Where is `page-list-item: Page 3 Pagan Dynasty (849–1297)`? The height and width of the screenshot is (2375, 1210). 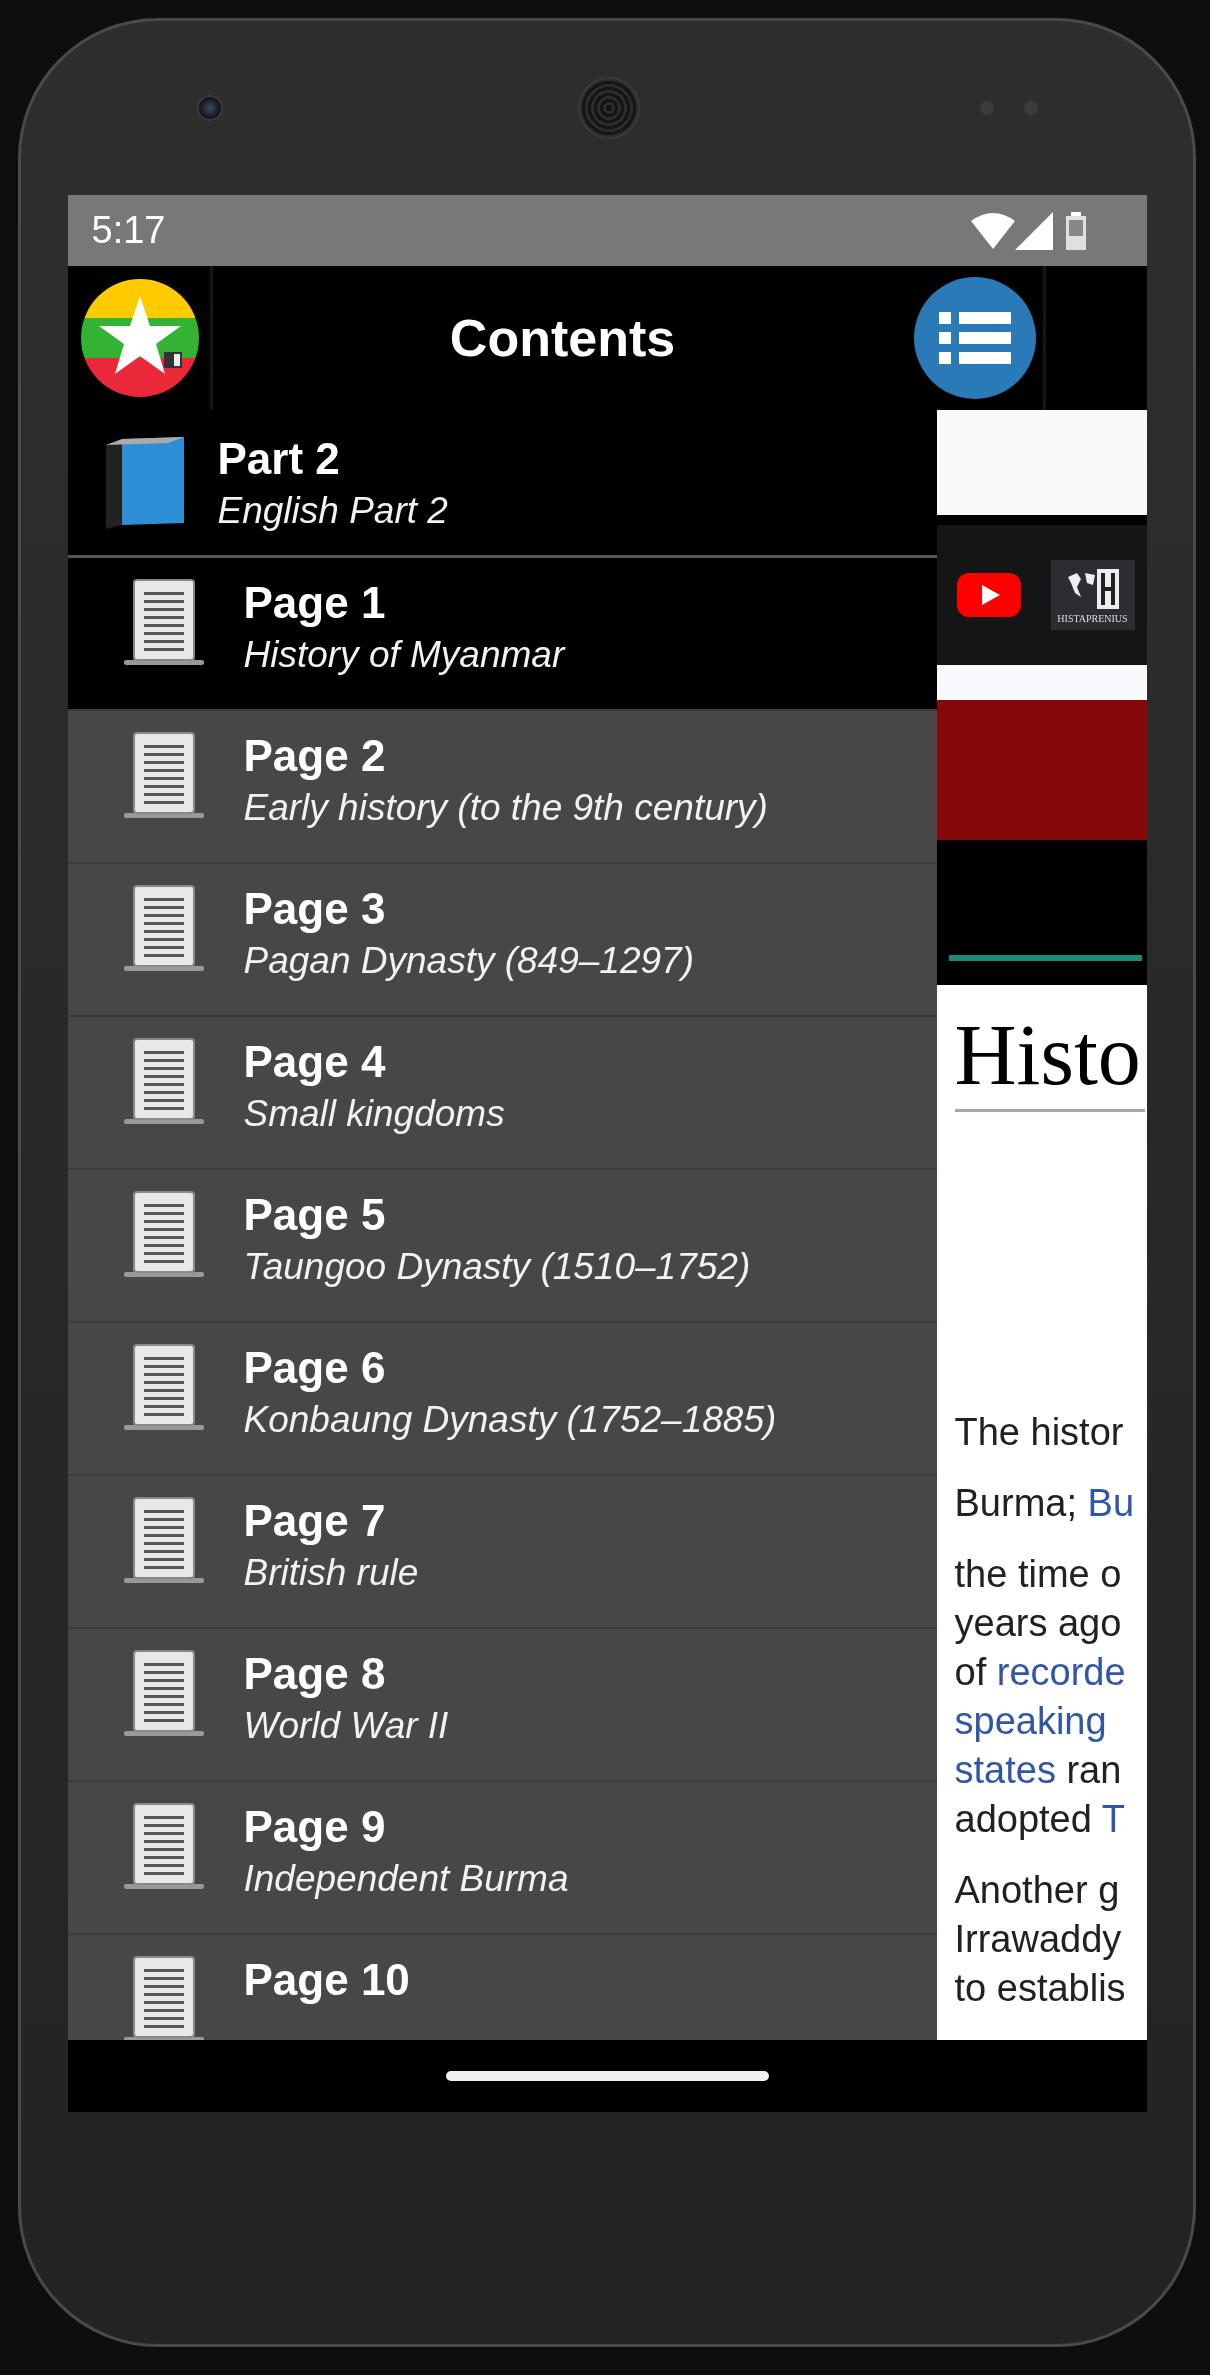 page-list-item: Page 3 Pagan Dynasty (849–1297) is located at coordinates (502, 940).